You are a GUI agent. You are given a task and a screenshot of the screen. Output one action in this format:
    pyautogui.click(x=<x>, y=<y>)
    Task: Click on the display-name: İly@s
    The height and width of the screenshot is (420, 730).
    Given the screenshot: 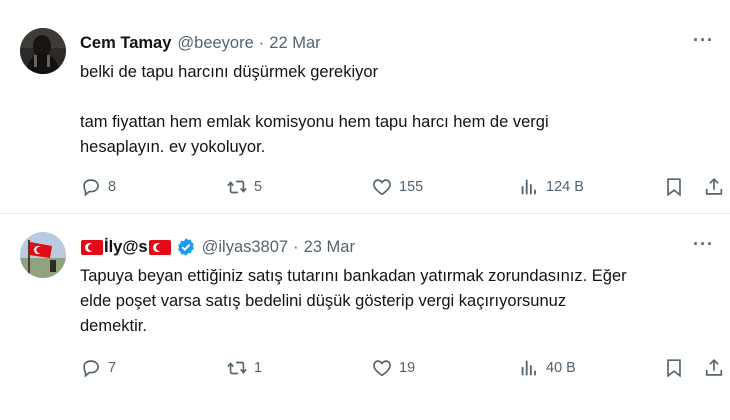 What is the action you would take?
    pyautogui.click(x=126, y=247)
    